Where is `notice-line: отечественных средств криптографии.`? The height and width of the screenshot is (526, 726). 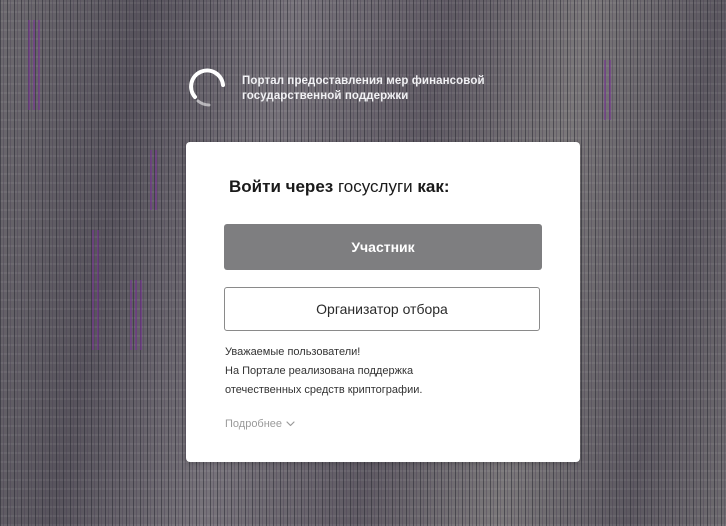 notice-line: отечественных средств криптографии. is located at coordinates (324, 390).